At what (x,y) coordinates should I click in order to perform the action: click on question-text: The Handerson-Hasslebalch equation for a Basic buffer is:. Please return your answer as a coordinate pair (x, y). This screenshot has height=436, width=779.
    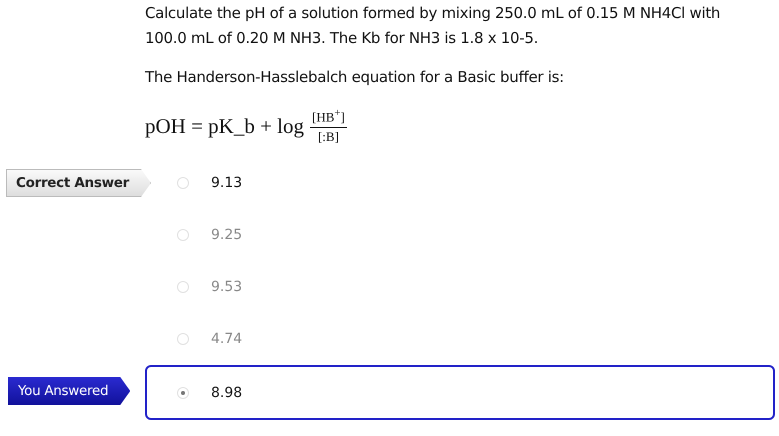
    Looking at the image, I should click on (355, 77).